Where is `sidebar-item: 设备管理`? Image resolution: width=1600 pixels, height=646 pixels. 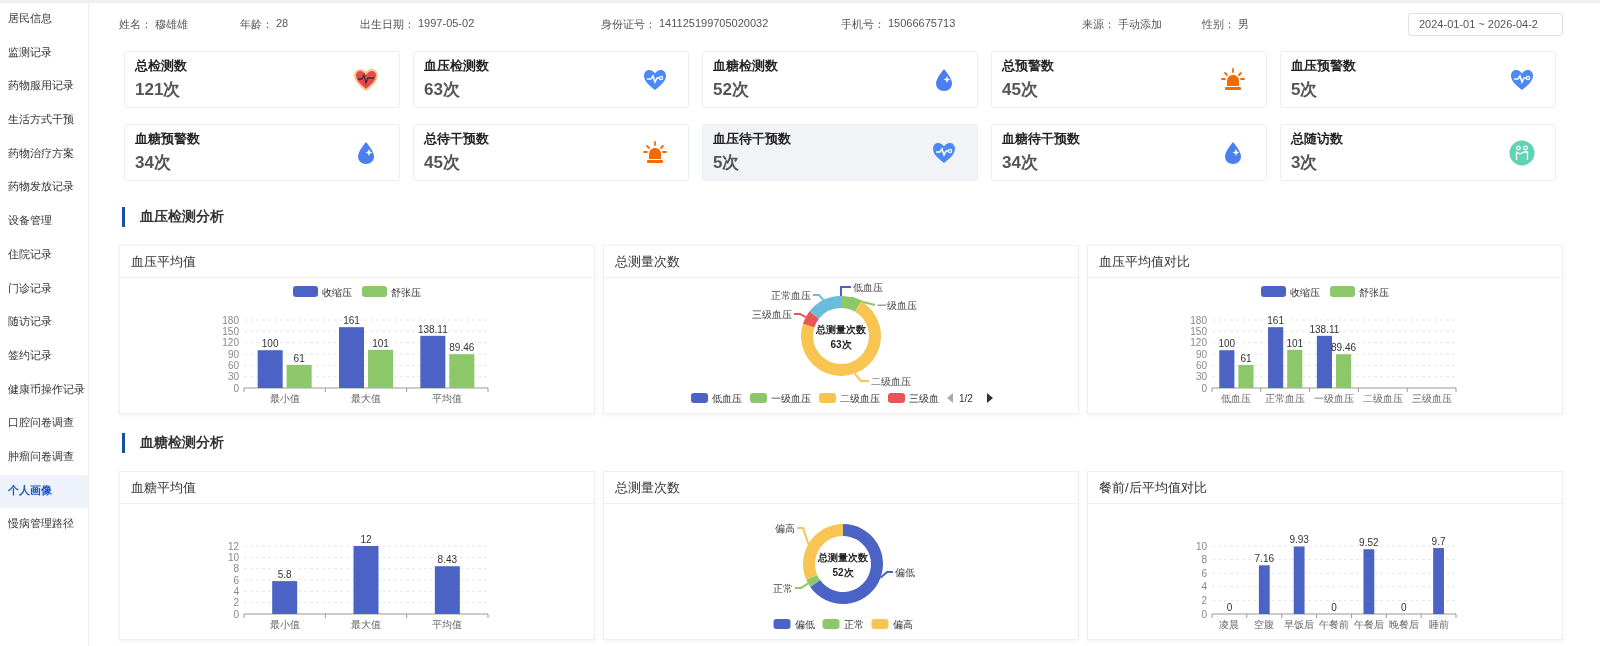 sidebar-item: 设备管理 is located at coordinates (44, 222).